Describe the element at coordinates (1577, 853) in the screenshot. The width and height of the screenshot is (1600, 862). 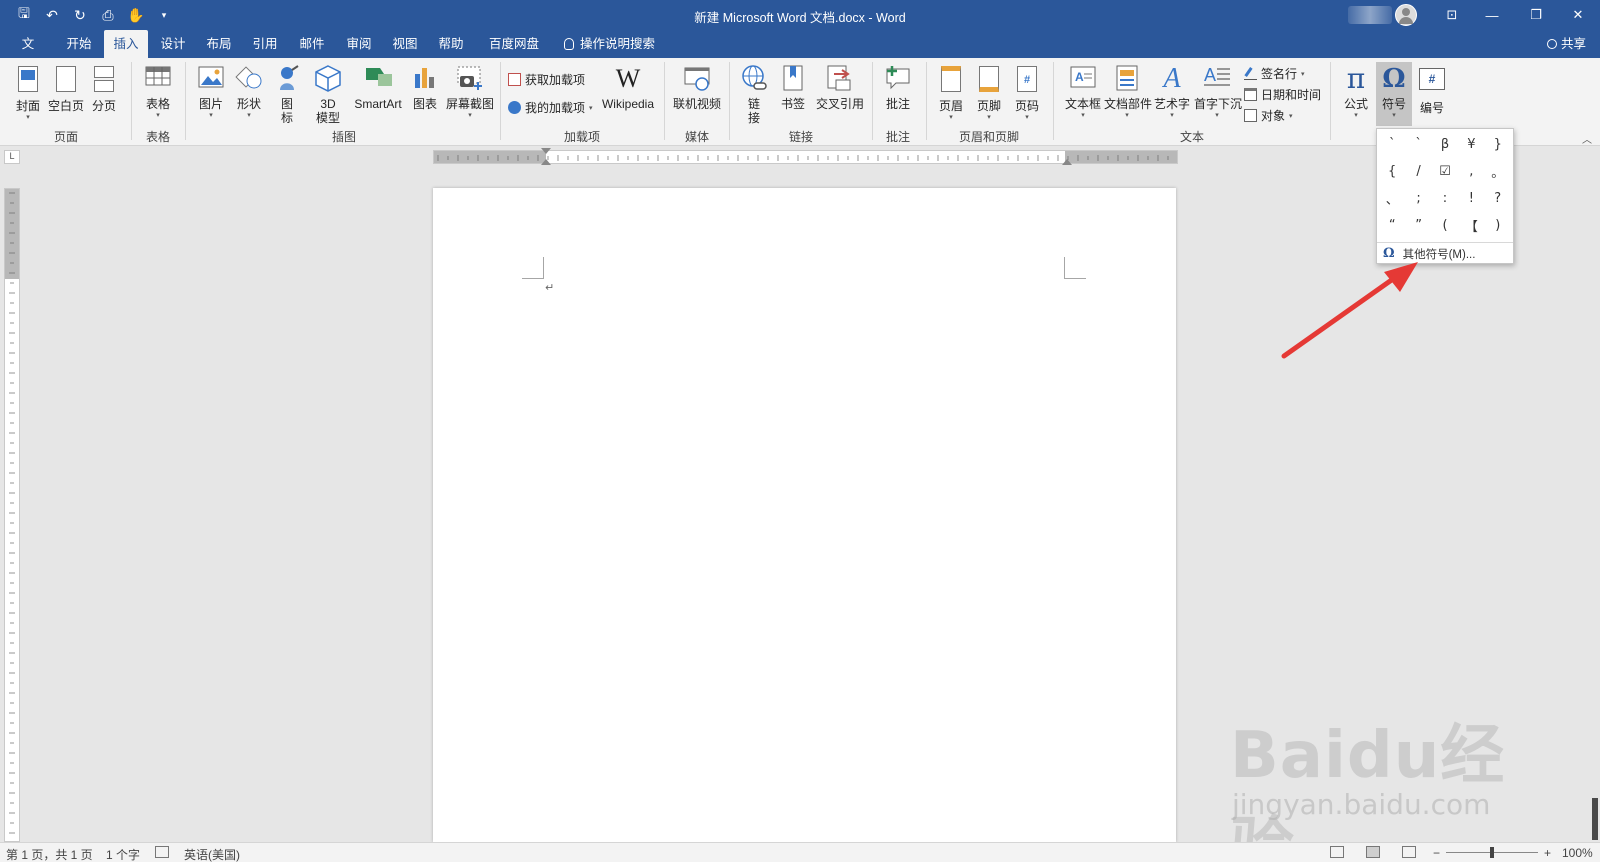
I see `zoom-level: 100%` at that location.